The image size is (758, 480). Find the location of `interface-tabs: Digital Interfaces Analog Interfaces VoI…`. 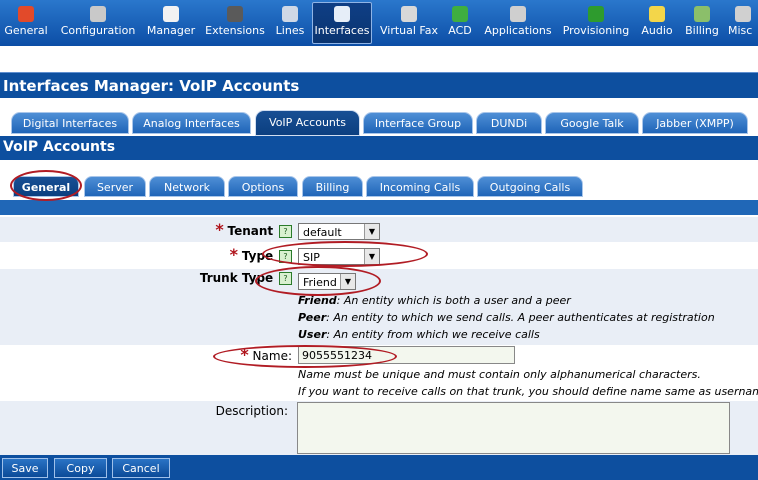

interface-tabs: Digital Interfaces Analog Interfaces VoI… is located at coordinates (379, 117).